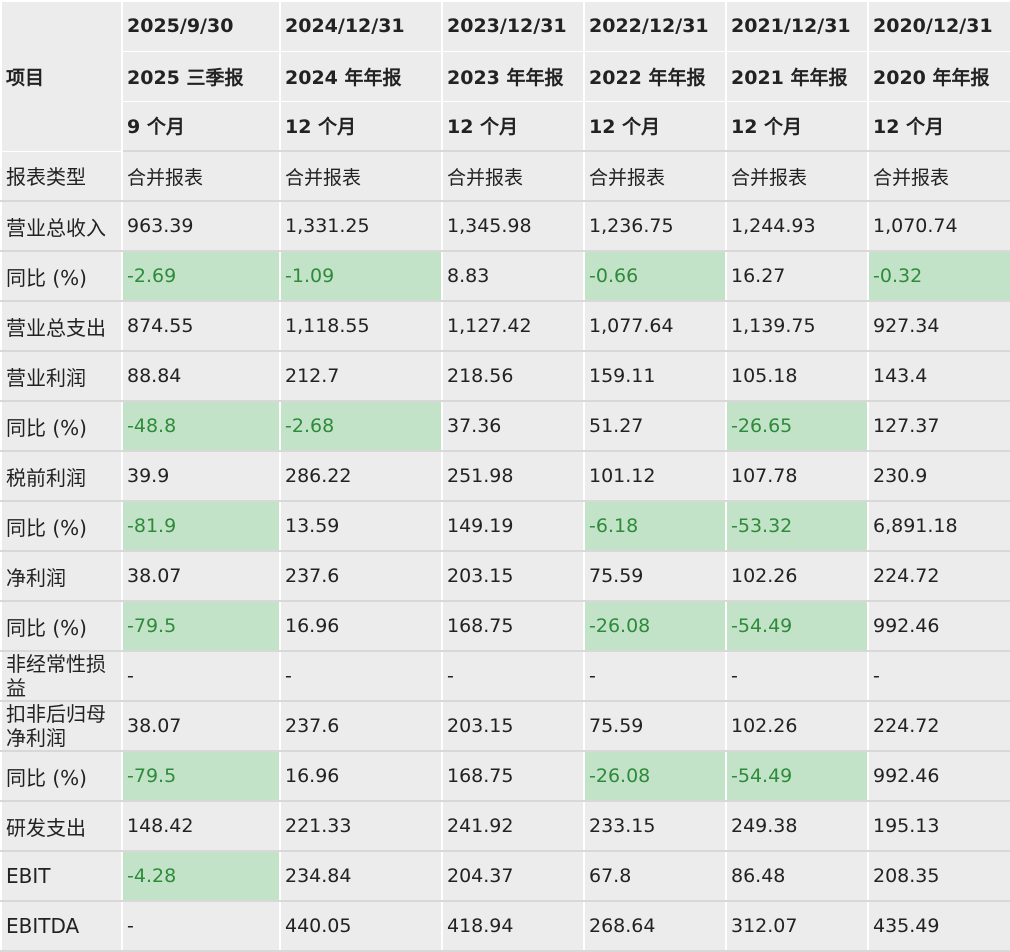 This screenshot has width=1010, height=952. Describe the element at coordinates (201, 476) in the screenshot. I see `table-cell: 39.9` at that location.